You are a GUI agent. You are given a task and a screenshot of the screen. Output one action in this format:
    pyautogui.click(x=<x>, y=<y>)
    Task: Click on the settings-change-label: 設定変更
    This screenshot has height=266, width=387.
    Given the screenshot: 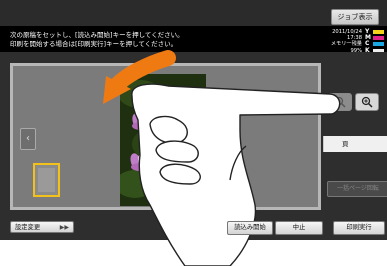 What is the action you would take?
    pyautogui.click(x=28, y=227)
    